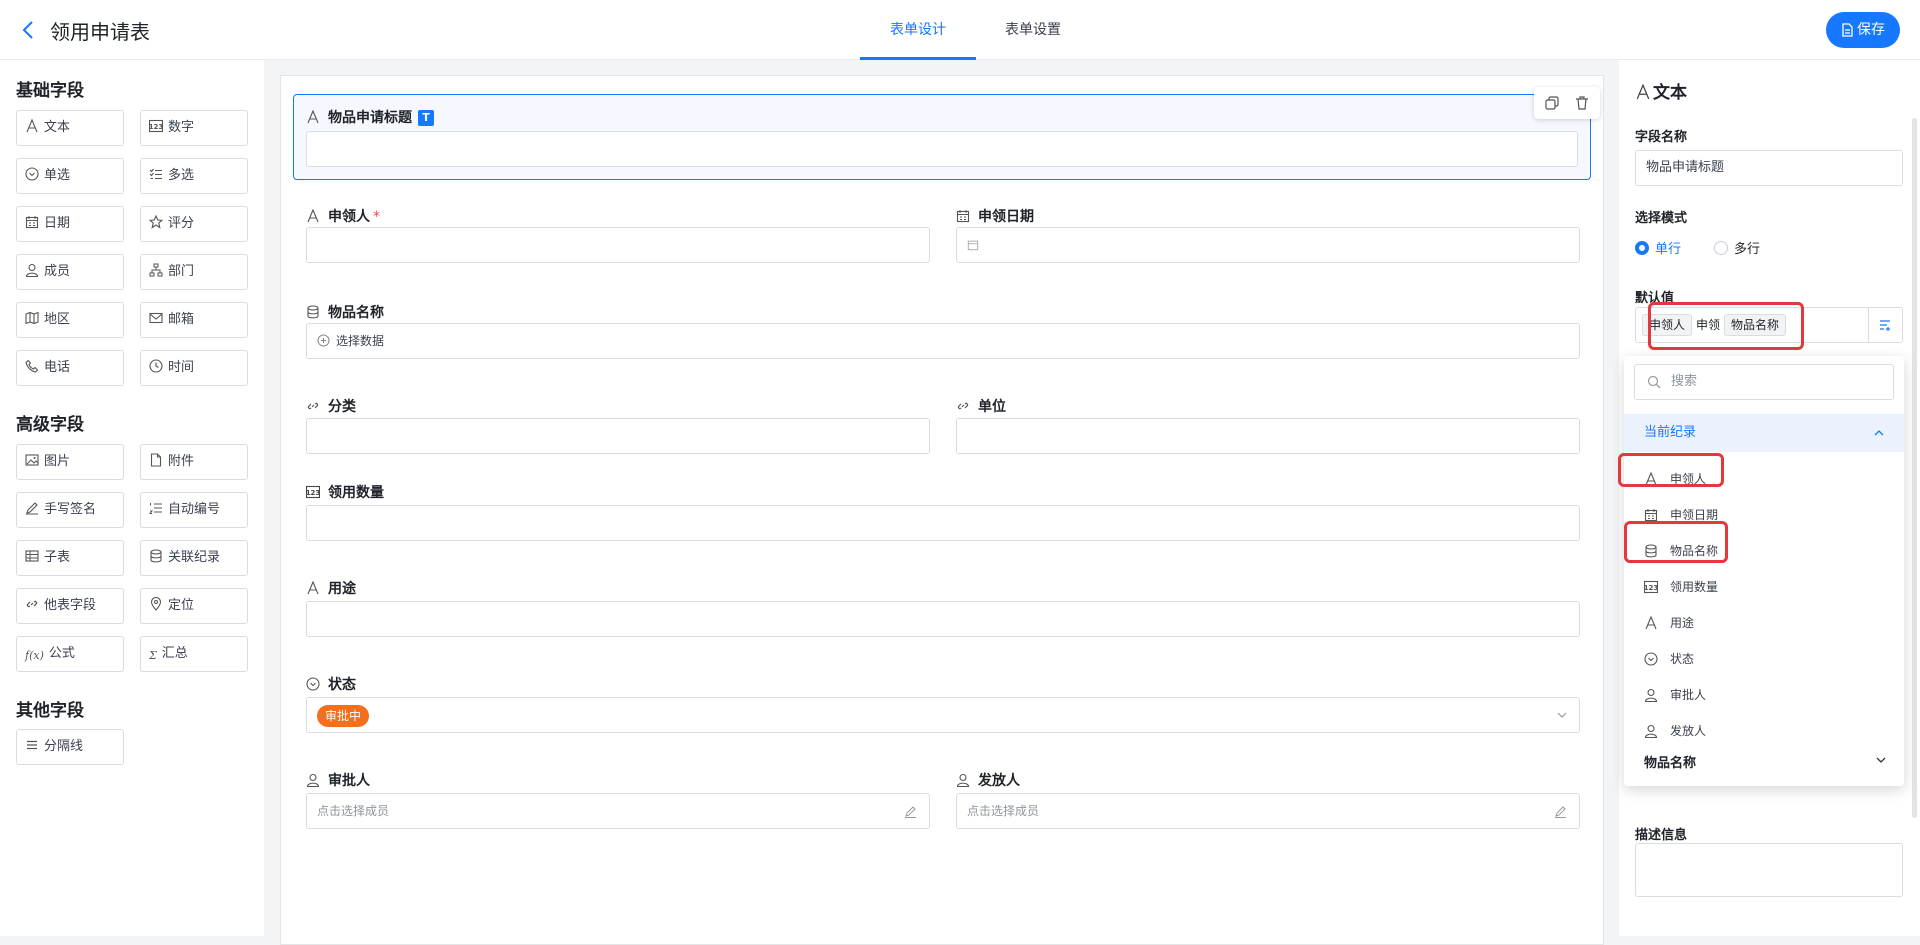  What do you see at coordinates (1268, 436) in the screenshot?
I see `unit-input` at bounding box center [1268, 436].